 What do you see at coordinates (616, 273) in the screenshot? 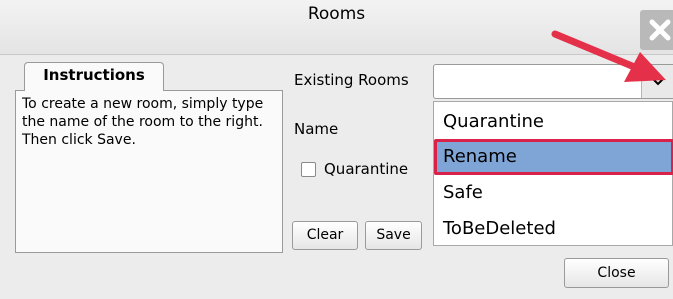
I see `close-button: Close` at bounding box center [616, 273].